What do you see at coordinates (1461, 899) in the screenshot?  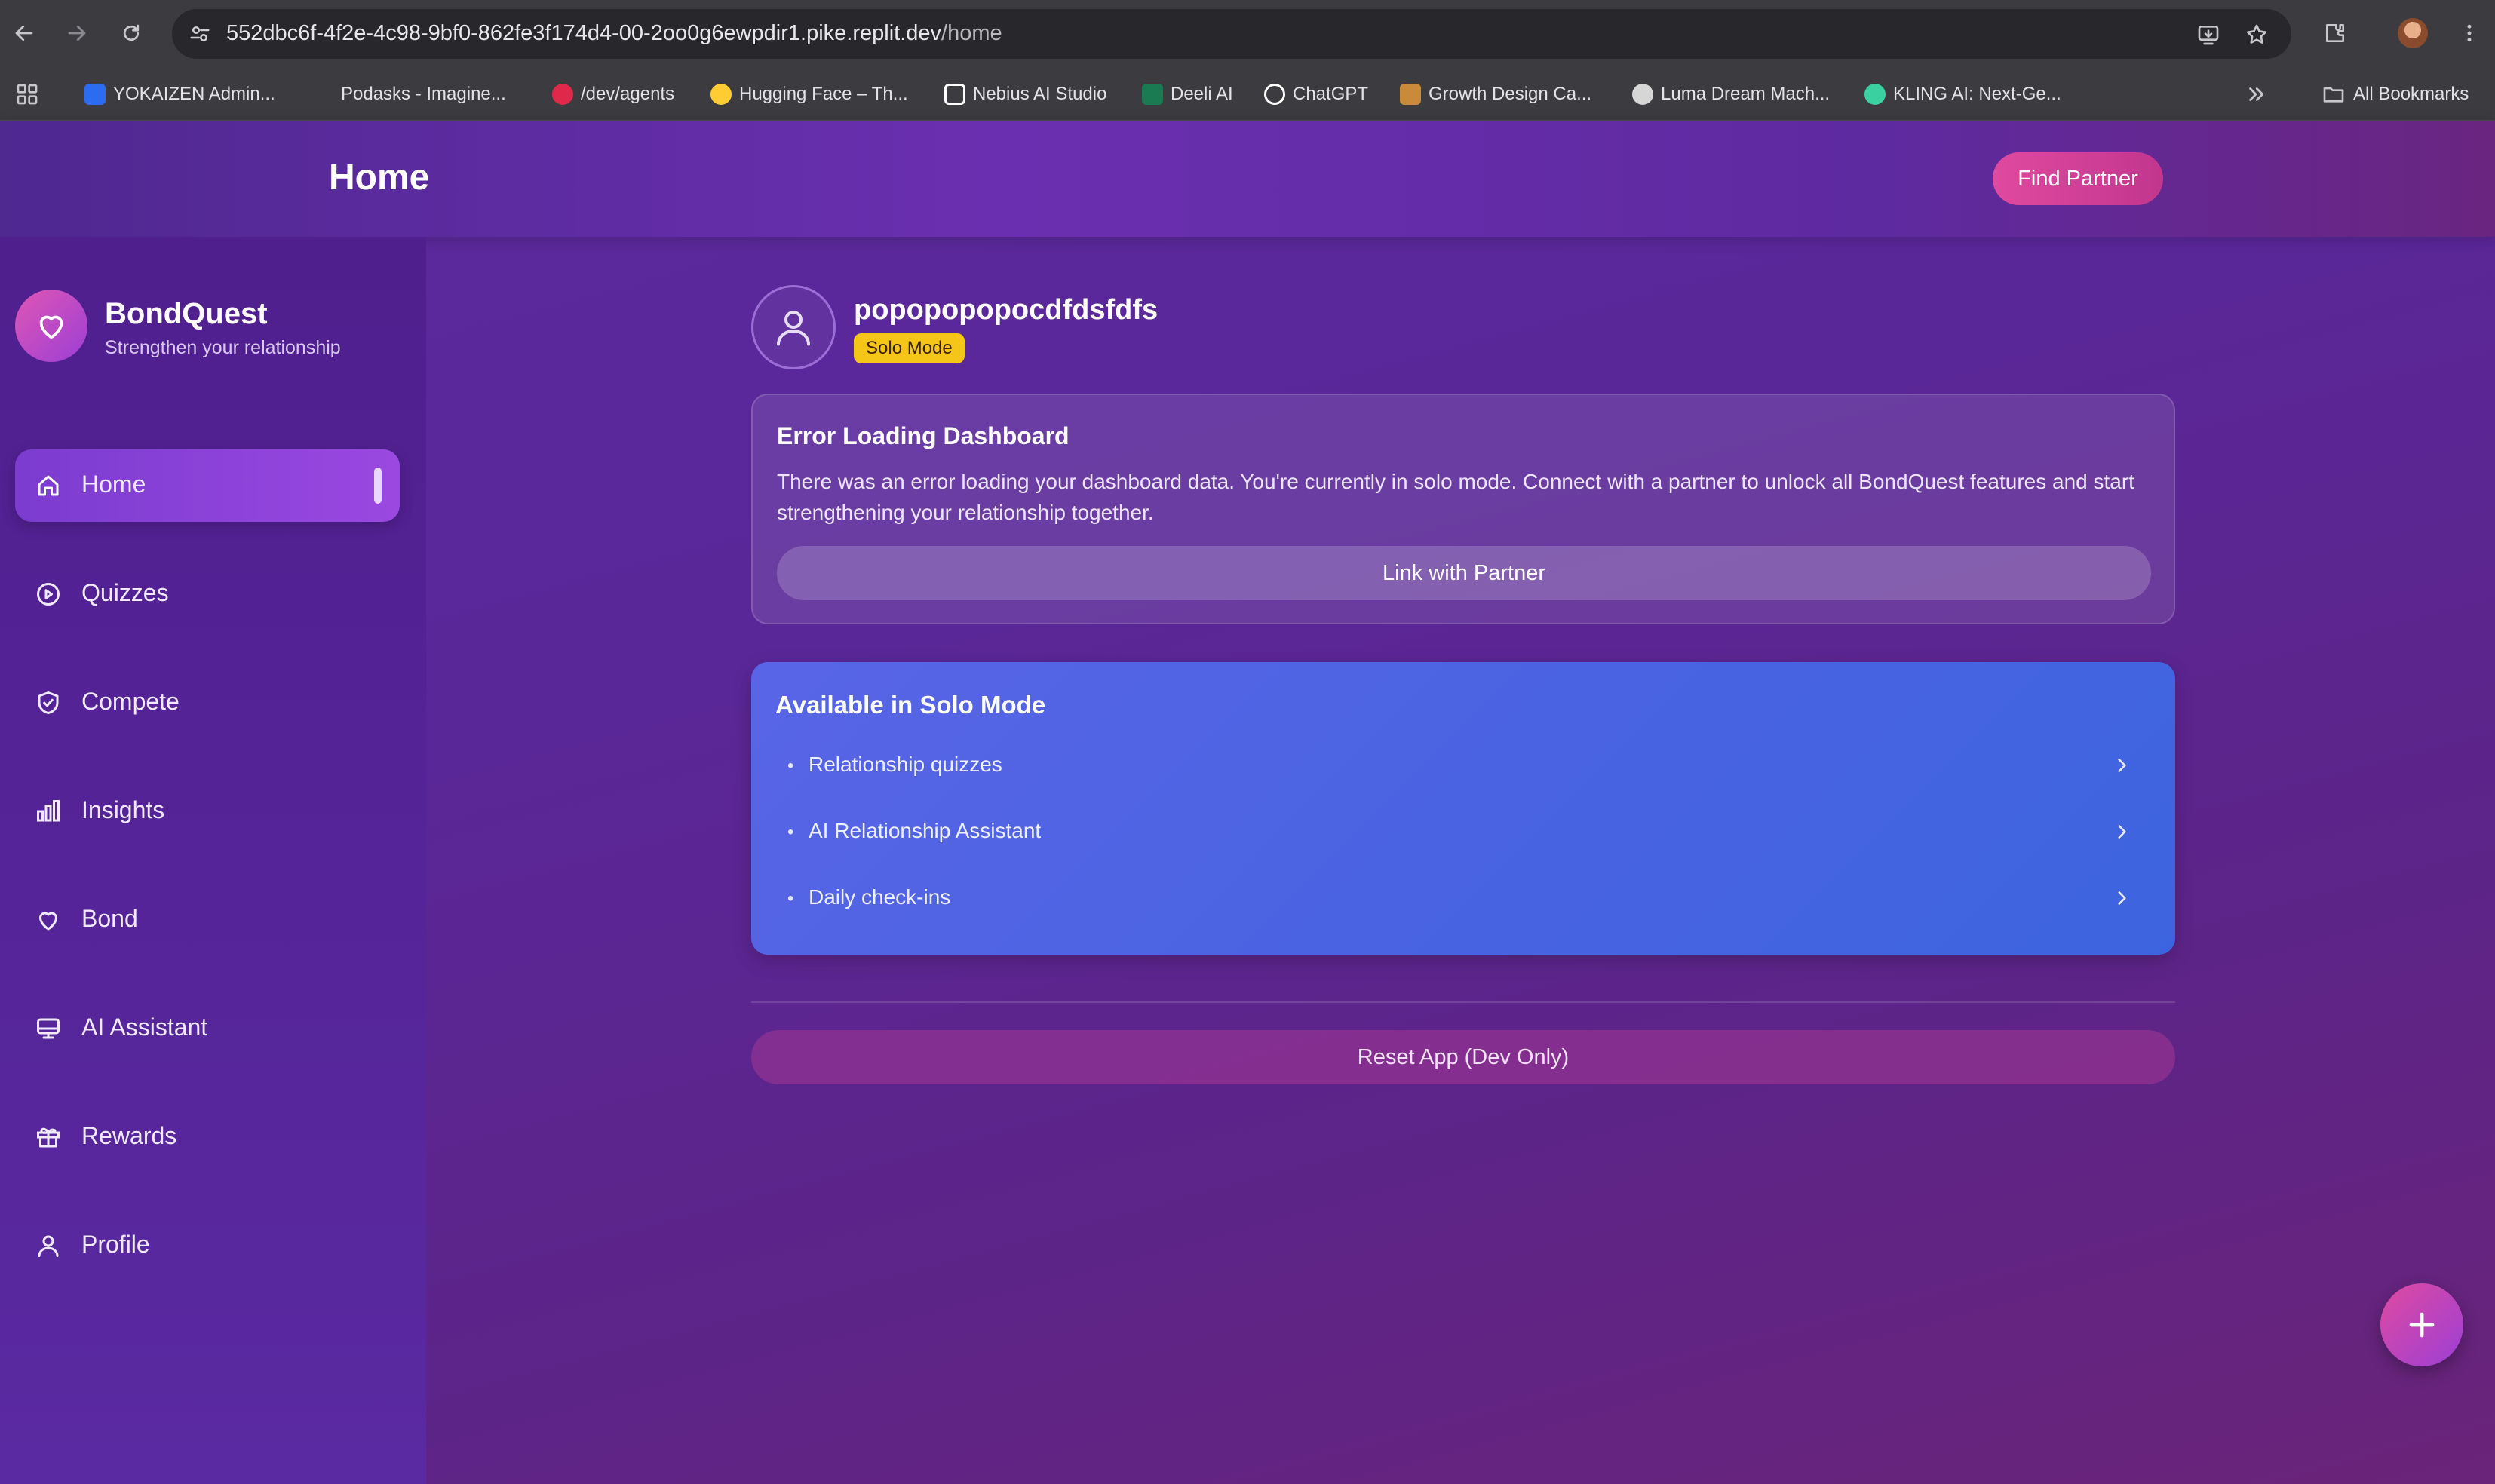 I see `feature-item-daily-check-ins: • Daily check-ins` at bounding box center [1461, 899].